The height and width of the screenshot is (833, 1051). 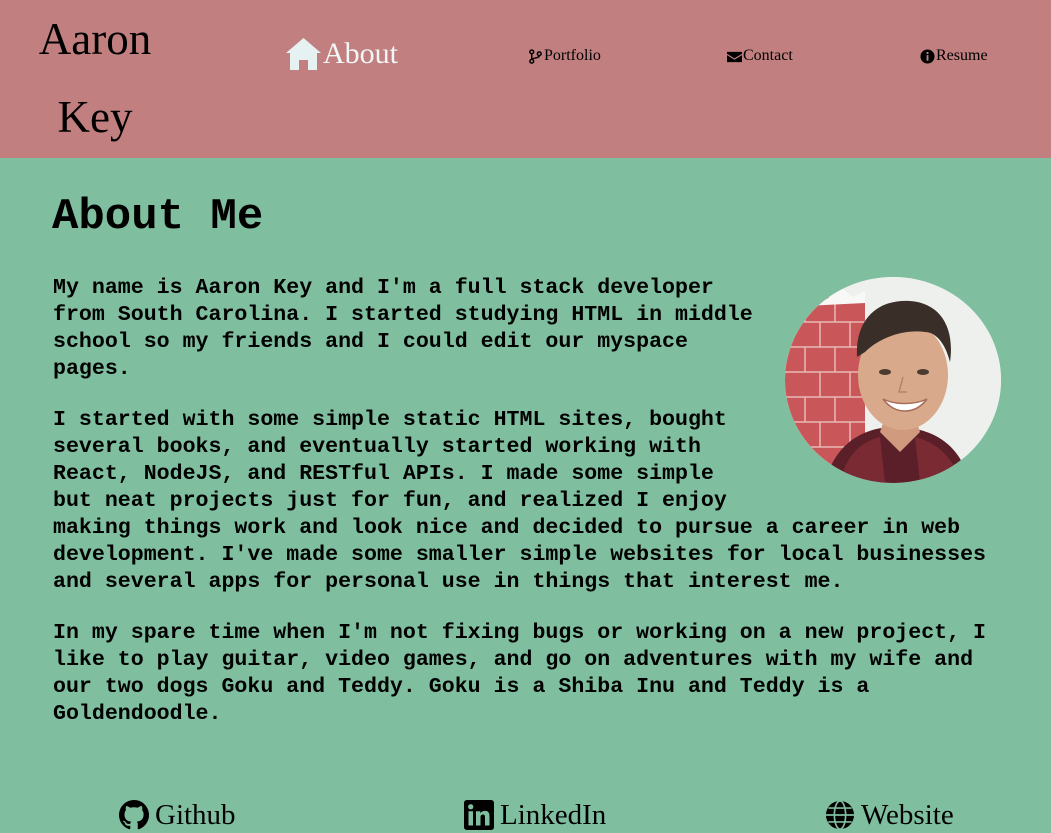 I want to click on linkedin-icon, so click(x=479, y=815).